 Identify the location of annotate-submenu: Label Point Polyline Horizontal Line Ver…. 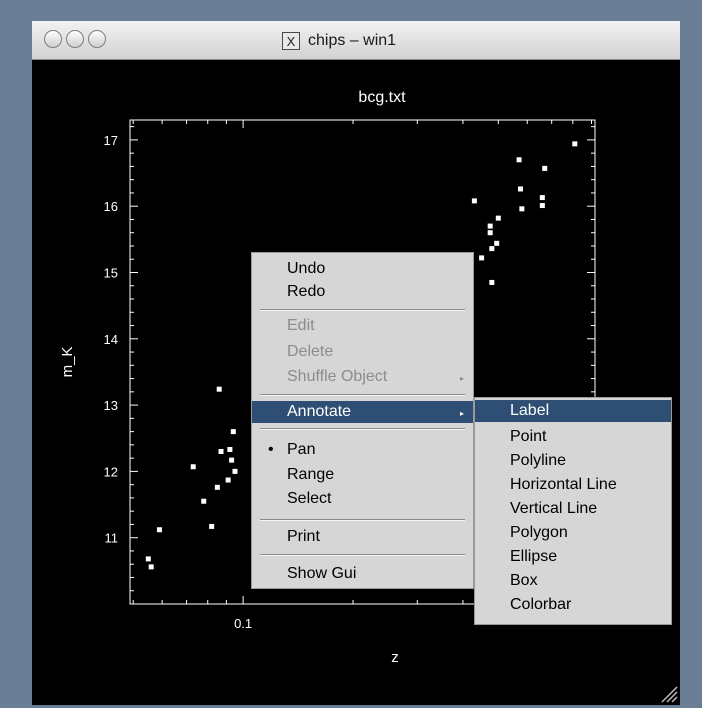
(573, 511).